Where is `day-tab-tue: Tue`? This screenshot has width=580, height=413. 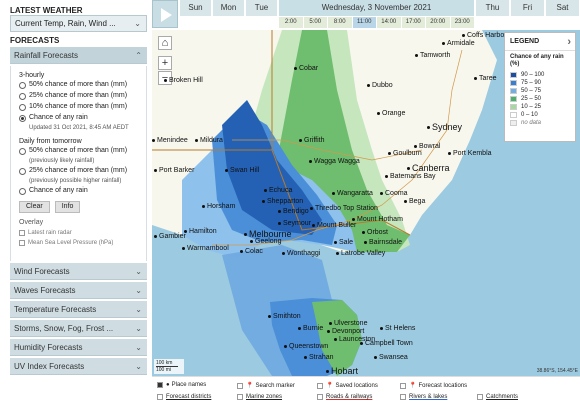 day-tab-tue: Tue is located at coordinates (262, 8).